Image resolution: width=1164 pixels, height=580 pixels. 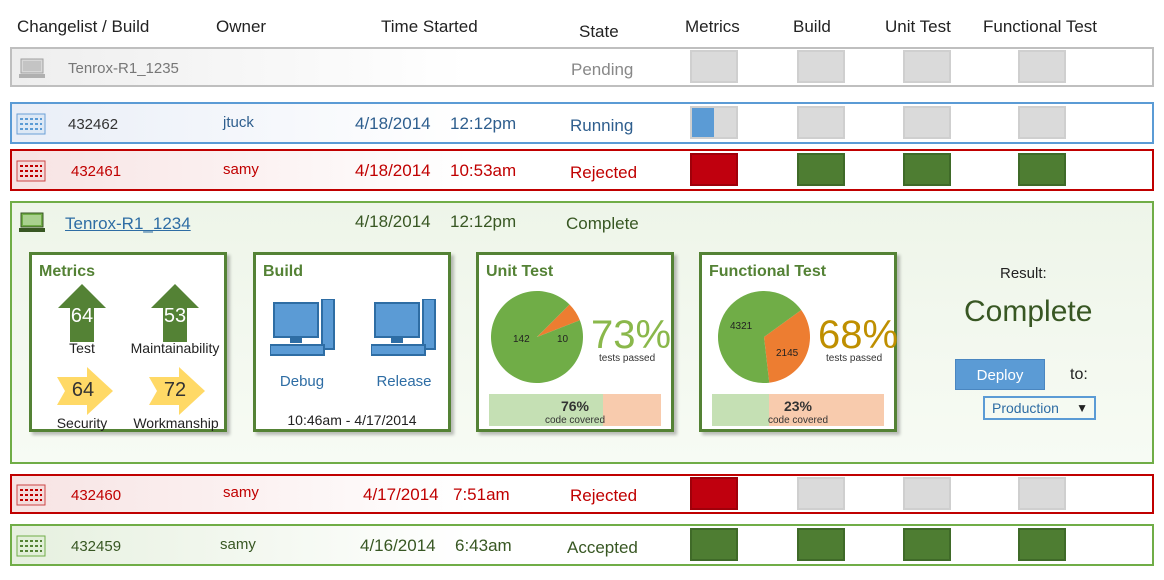 I want to click on build-row-running: 432462 jtuck 4/18/2014 12:12pm Running, so click(x=582, y=123).